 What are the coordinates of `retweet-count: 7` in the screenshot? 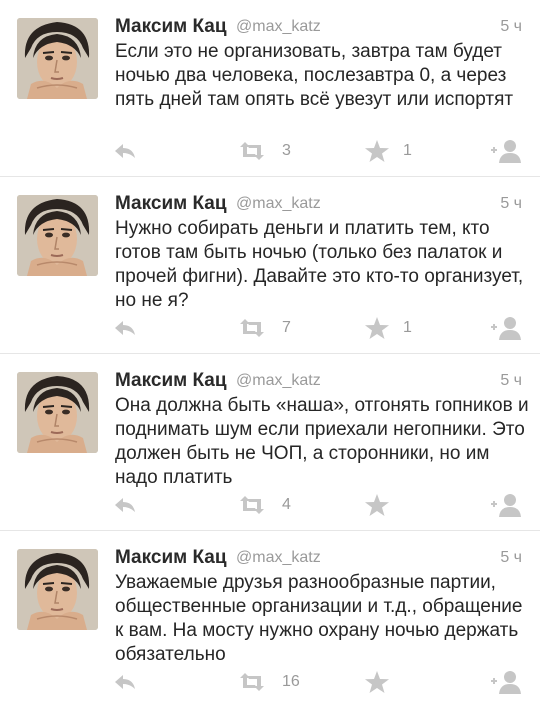 It's located at (286, 327).